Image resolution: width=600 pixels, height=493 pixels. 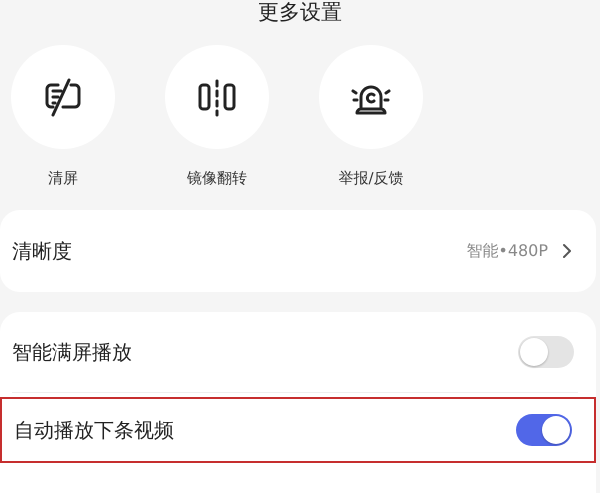 I want to click on action-label: 举报/反馈, so click(x=371, y=178).